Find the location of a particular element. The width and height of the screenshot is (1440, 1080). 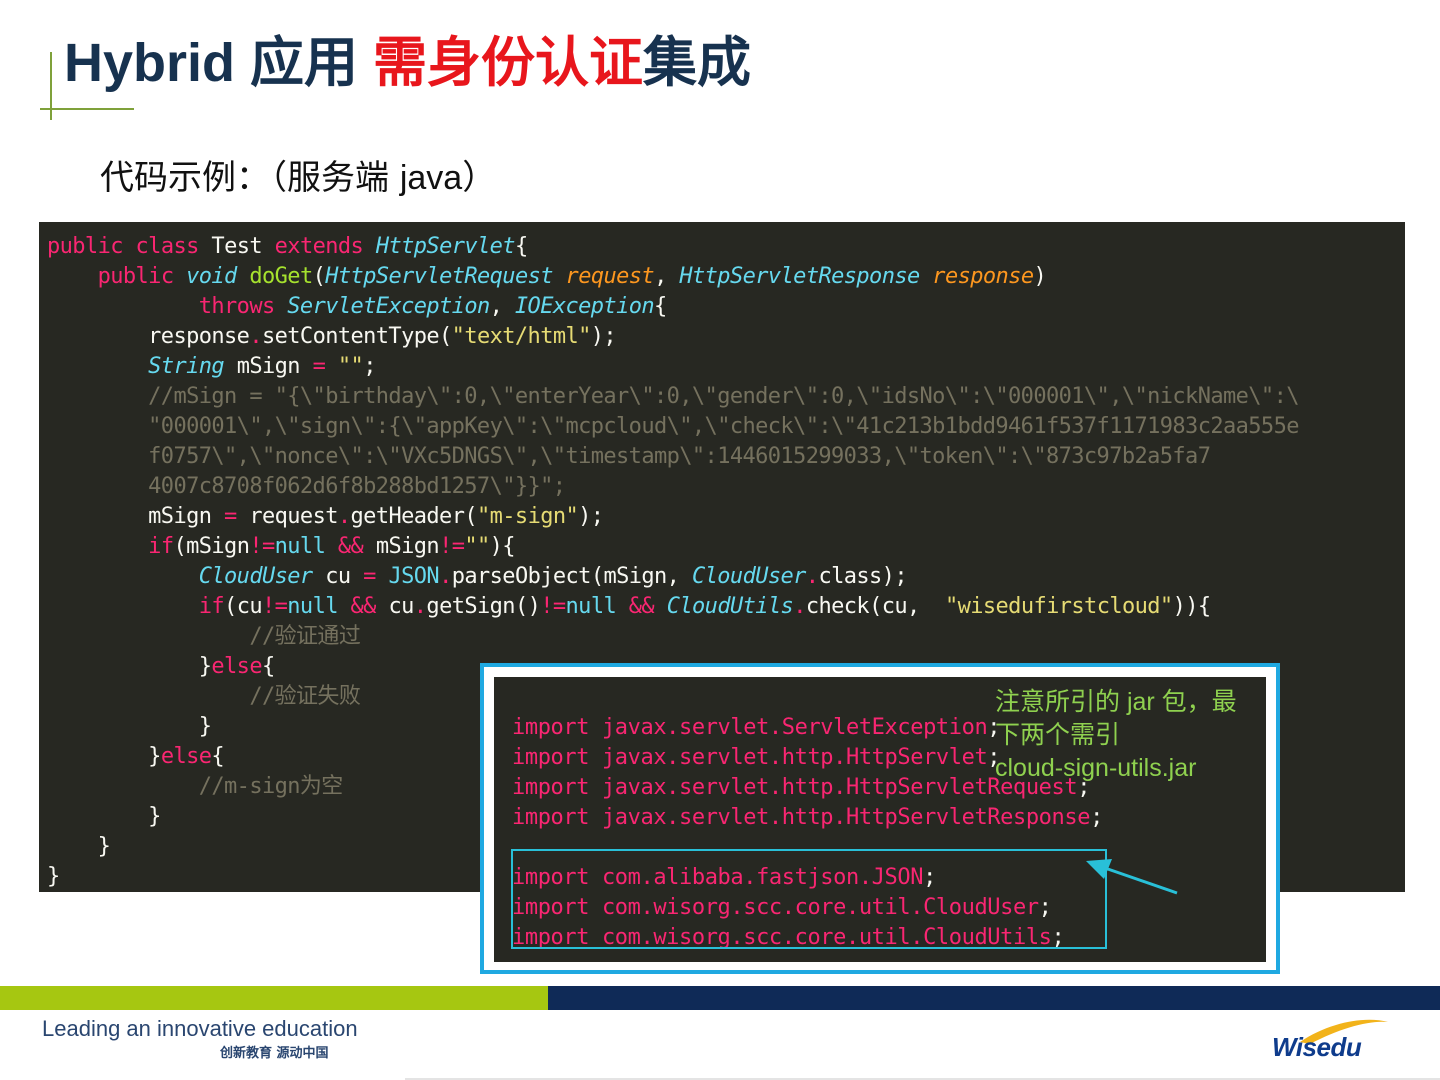

slide-subtitle: 代码示例：（服务端 java） is located at coordinates (298, 174).